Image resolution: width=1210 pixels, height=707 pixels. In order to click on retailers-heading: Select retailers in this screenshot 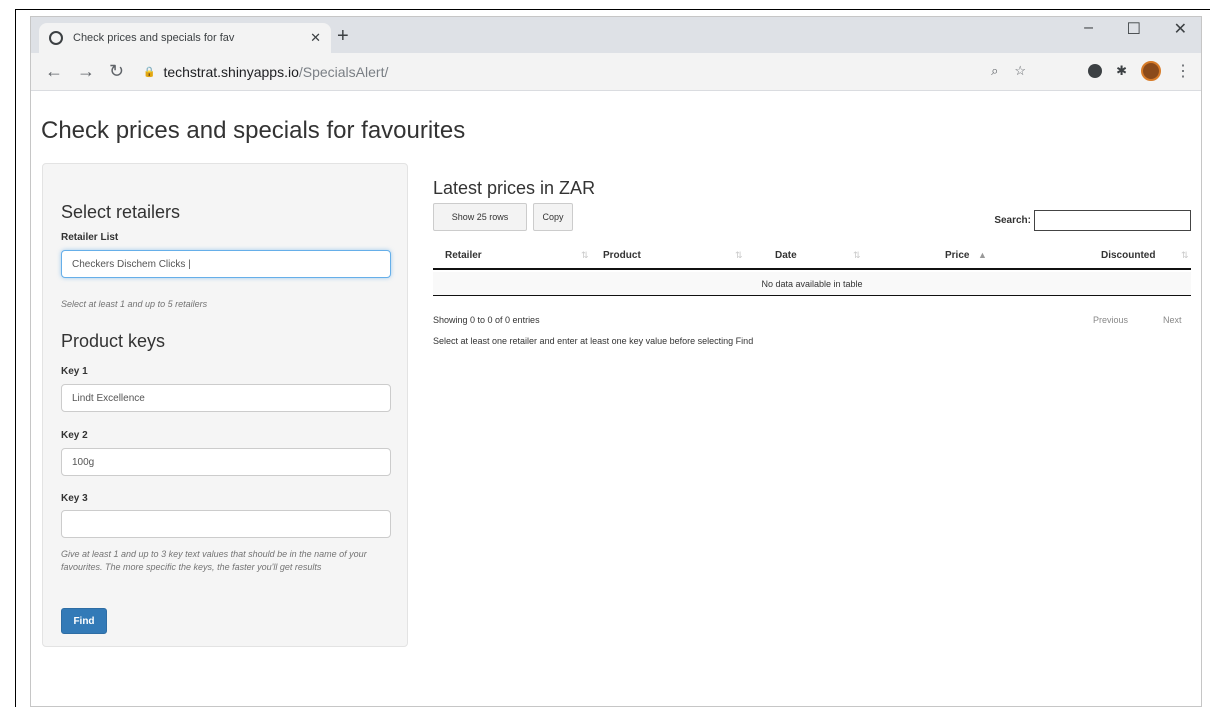, I will do `click(121, 212)`.